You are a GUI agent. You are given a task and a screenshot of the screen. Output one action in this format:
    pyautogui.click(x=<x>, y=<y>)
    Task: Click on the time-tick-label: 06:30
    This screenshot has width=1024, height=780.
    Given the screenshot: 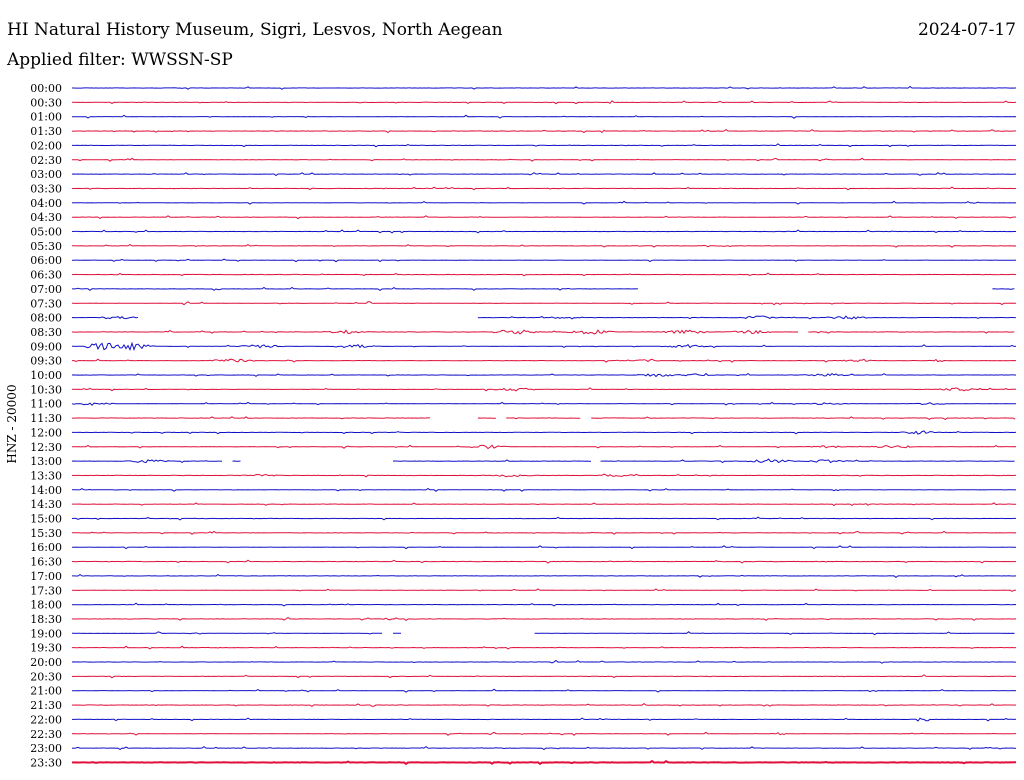 What is the action you would take?
    pyautogui.click(x=46, y=275)
    